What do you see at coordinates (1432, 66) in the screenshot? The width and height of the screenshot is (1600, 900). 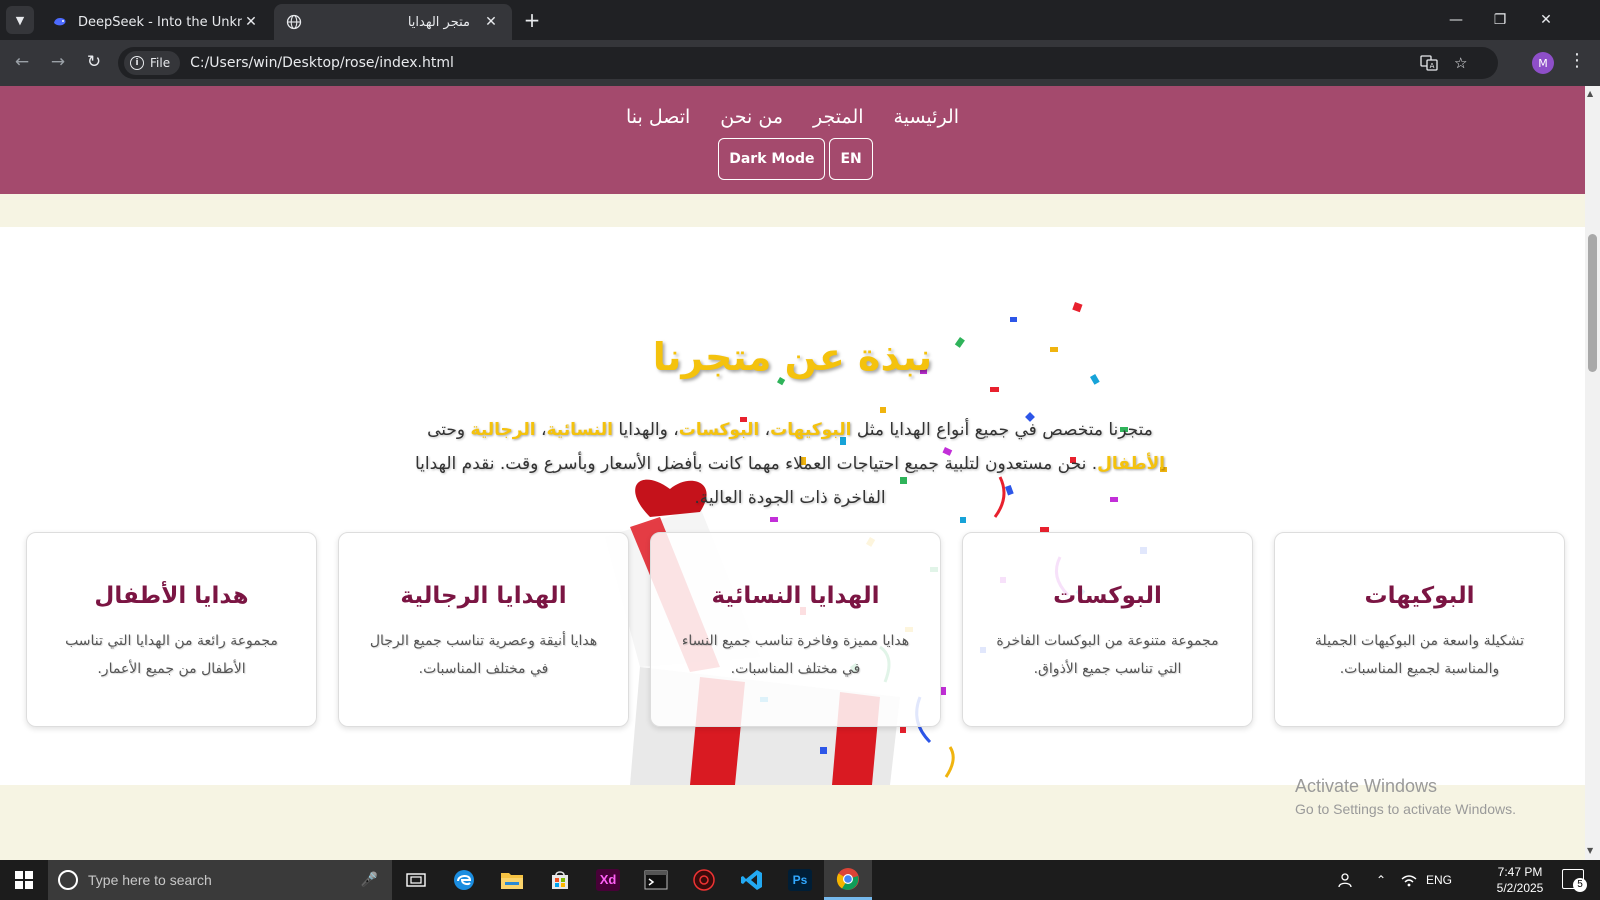 I see `svg-text: A` at bounding box center [1432, 66].